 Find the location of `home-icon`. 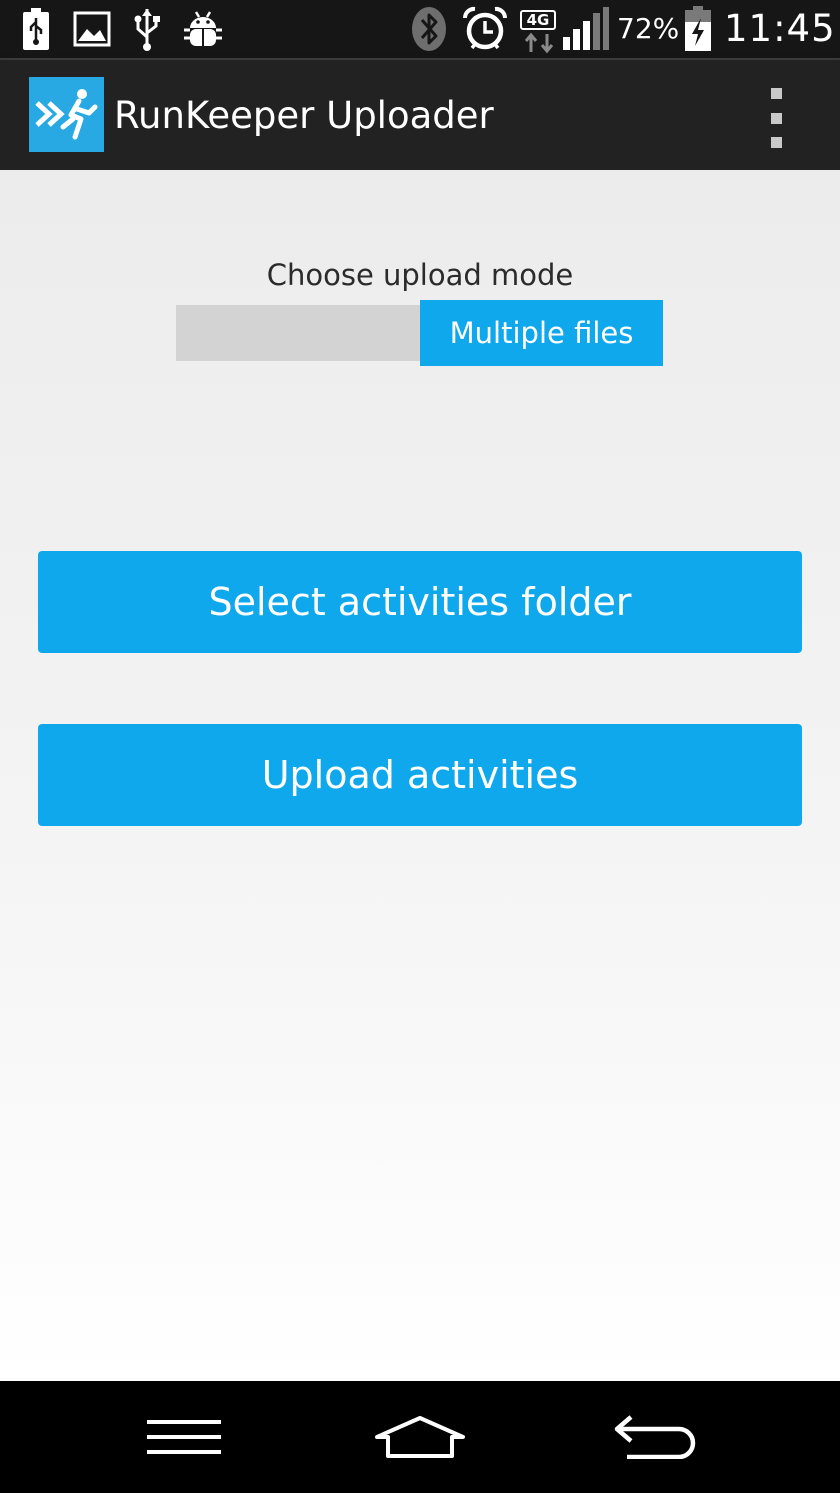

home-icon is located at coordinates (420, 1437).